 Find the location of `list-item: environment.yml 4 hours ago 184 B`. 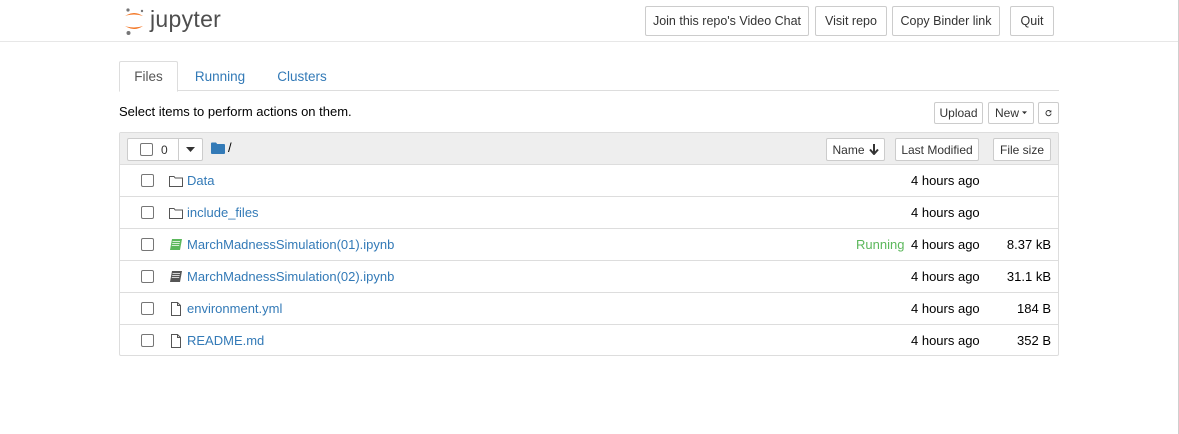

list-item: environment.yml 4 hours ago 184 B is located at coordinates (589, 309).